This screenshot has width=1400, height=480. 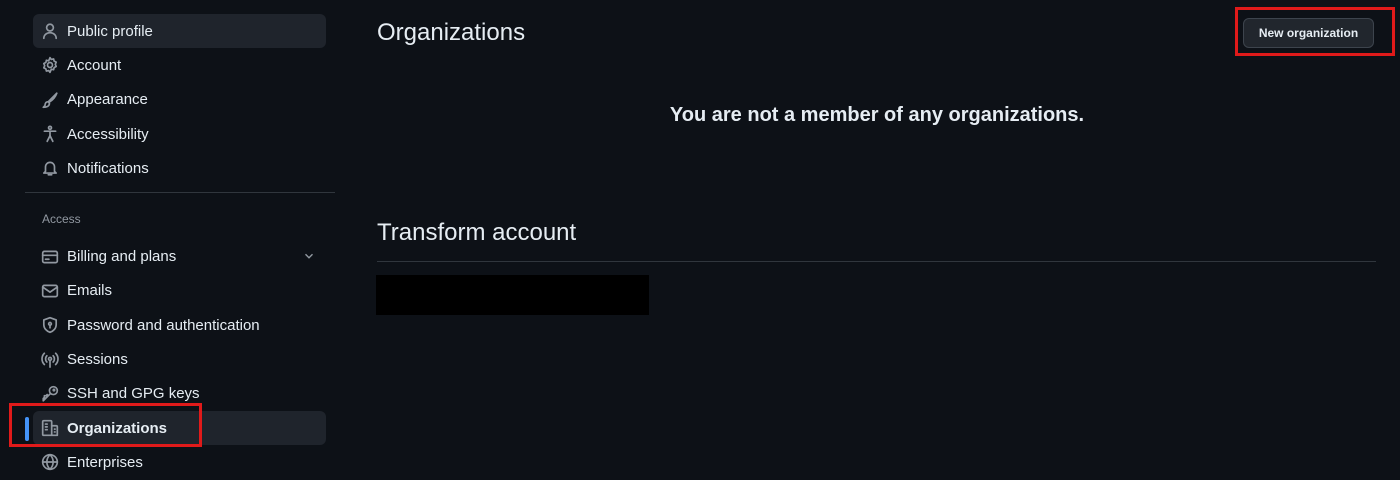 I want to click on sidebar-item-password: Password and authentication, so click(x=179, y=325).